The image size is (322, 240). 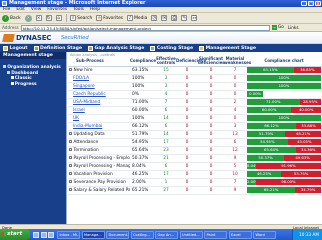 What do you see at coordinates (85, 126) in the screenshot?
I see `location-link: India-Mumbai` at bounding box center [85, 126].